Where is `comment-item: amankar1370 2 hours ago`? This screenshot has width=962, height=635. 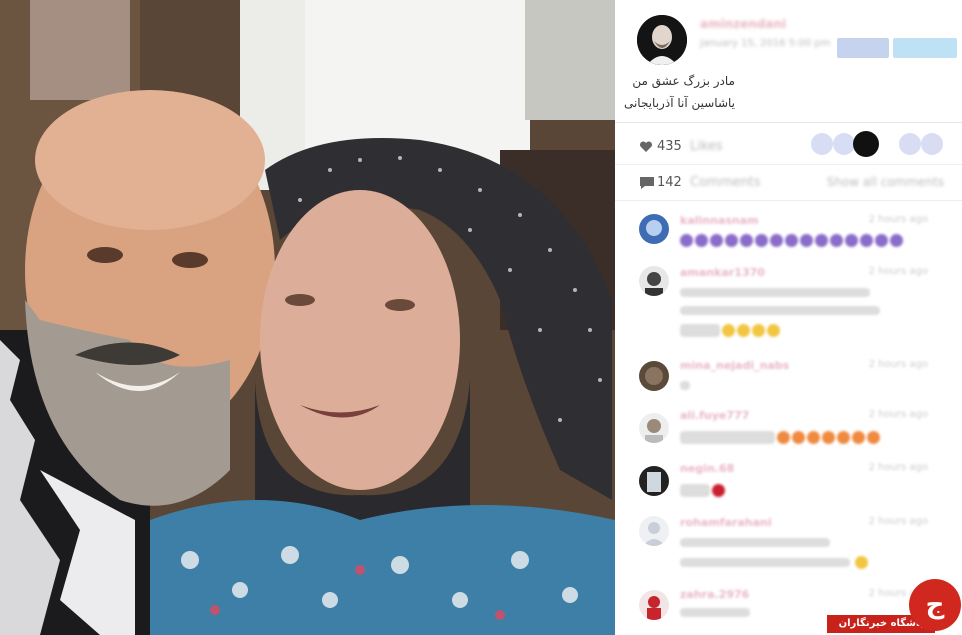 comment-item: amankar1370 2 hours ago is located at coordinates (788, 307).